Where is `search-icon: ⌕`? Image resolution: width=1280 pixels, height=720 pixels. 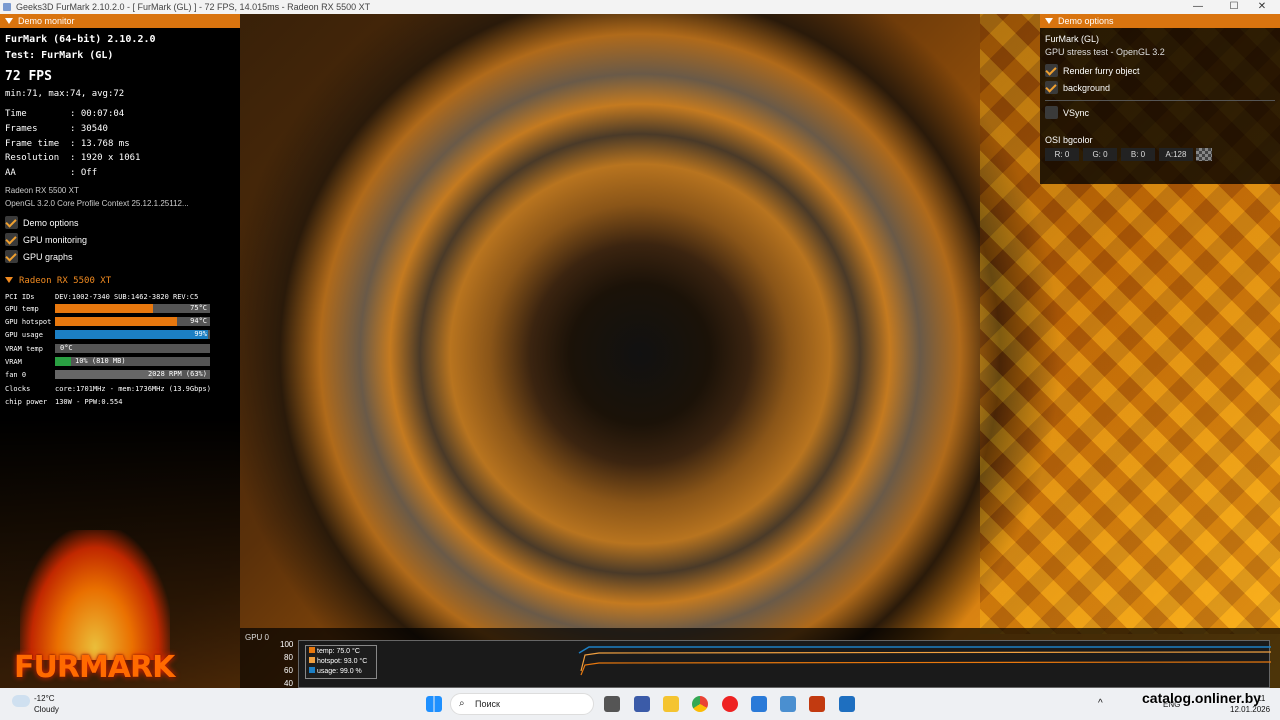 search-icon: ⌕ is located at coordinates (462, 703).